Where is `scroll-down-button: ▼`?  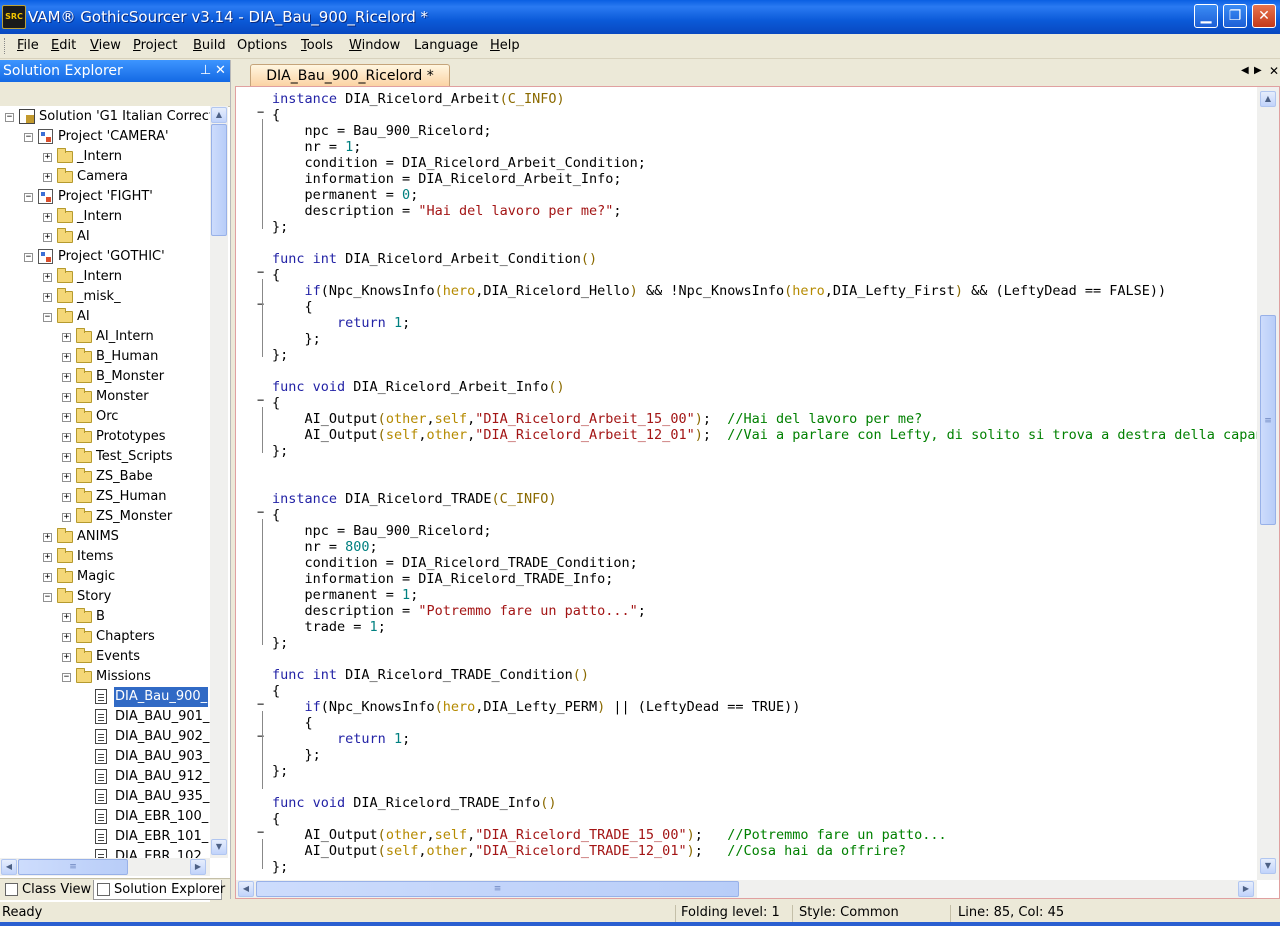 scroll-down-button: ▼ is located at coordinates (219, 847).